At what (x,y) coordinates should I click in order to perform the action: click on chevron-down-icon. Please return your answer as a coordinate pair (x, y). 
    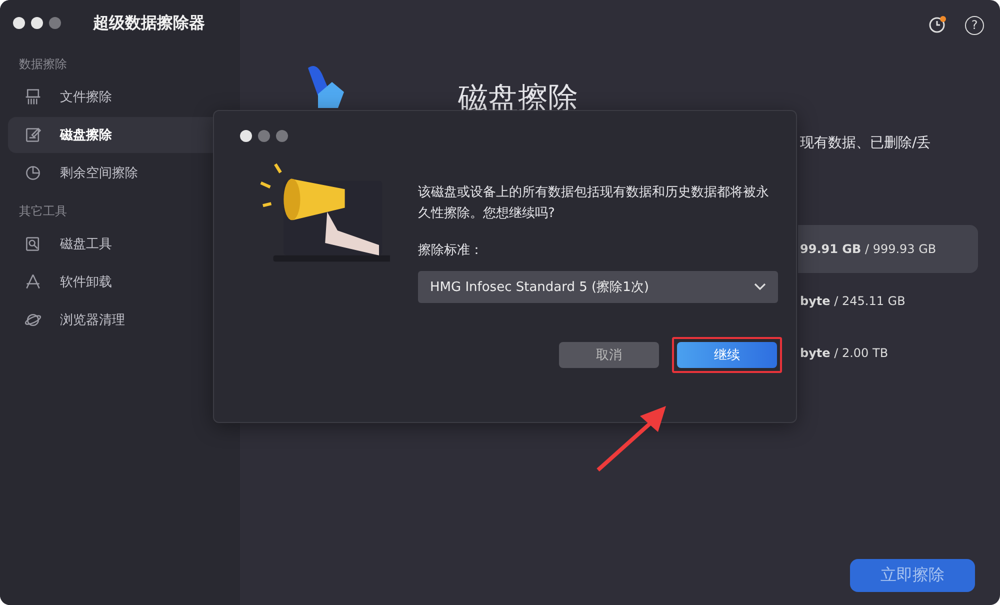
    Looking at the image, I should click on (760, 287).